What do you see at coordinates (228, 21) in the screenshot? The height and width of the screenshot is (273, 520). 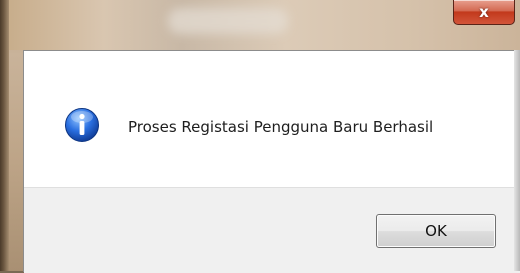 I see `window-title-blurred` at bounding box center [228, 21].